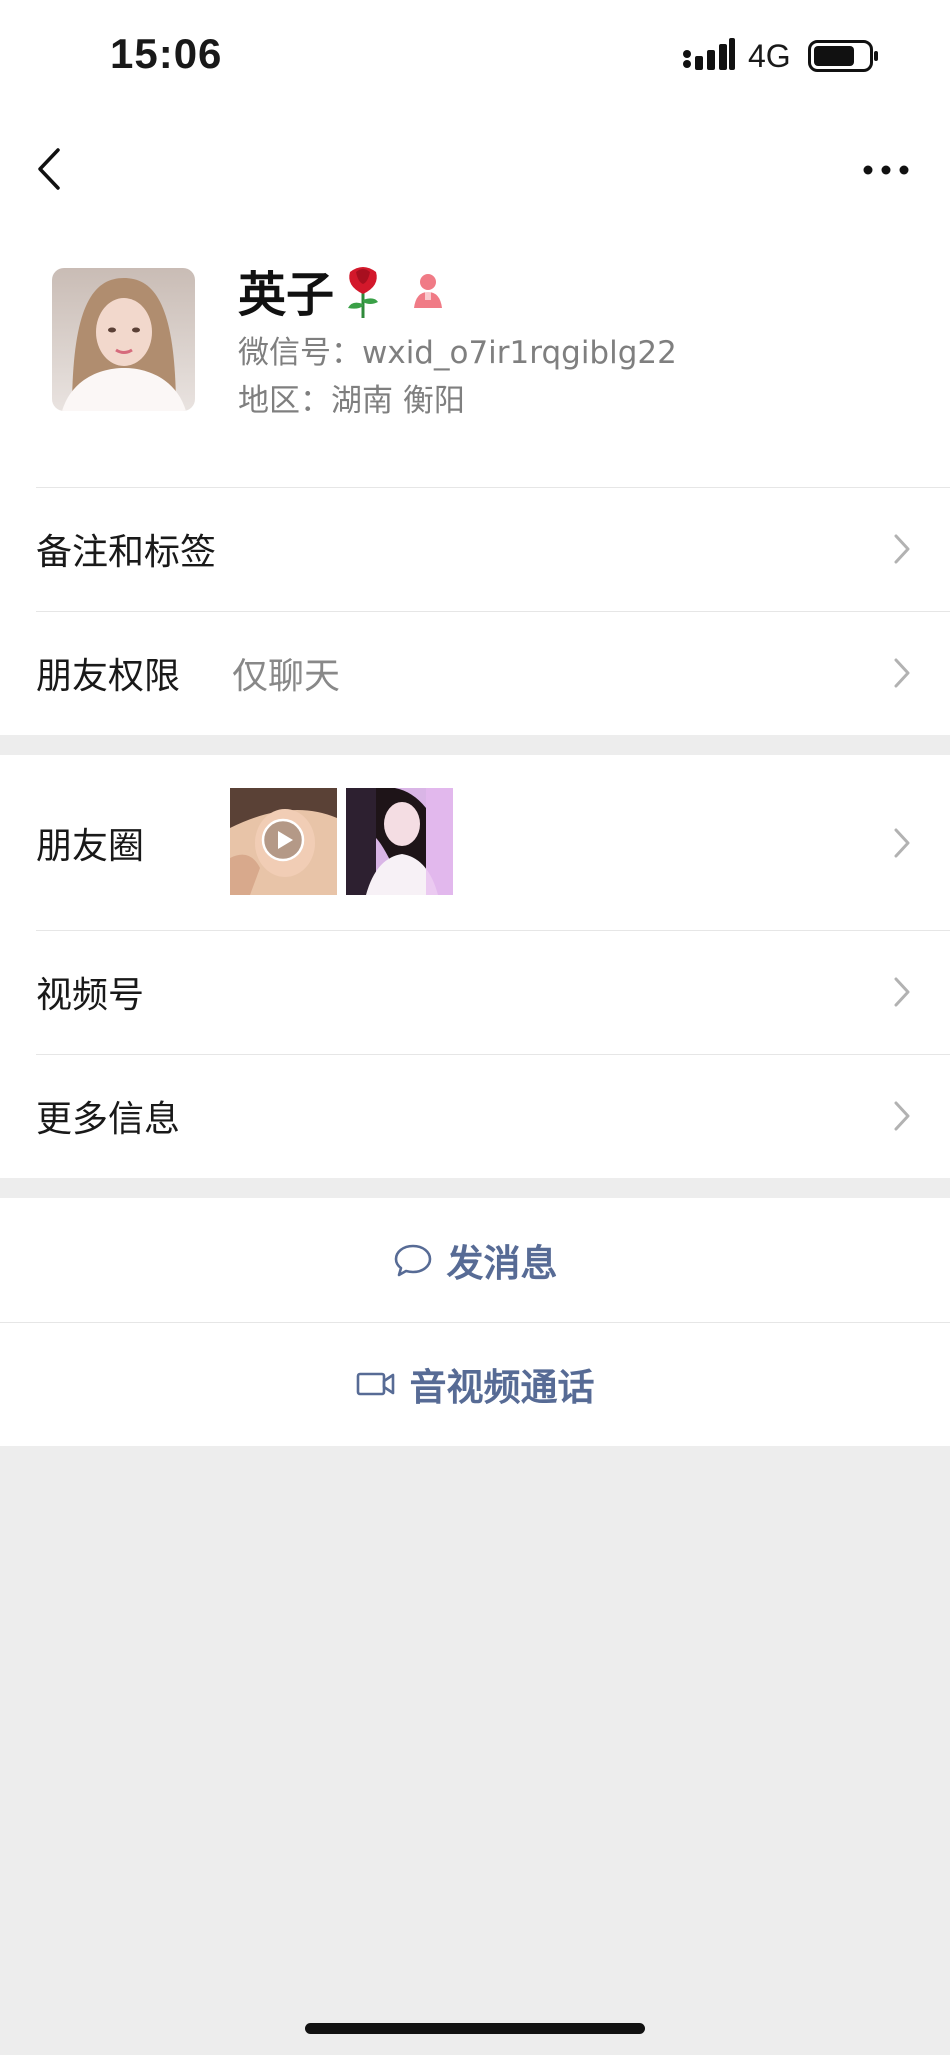 The image size is (950, 2055). Describe the element at coordinates (475, 175) in the screenshot. I see `nav-bar` at that location.